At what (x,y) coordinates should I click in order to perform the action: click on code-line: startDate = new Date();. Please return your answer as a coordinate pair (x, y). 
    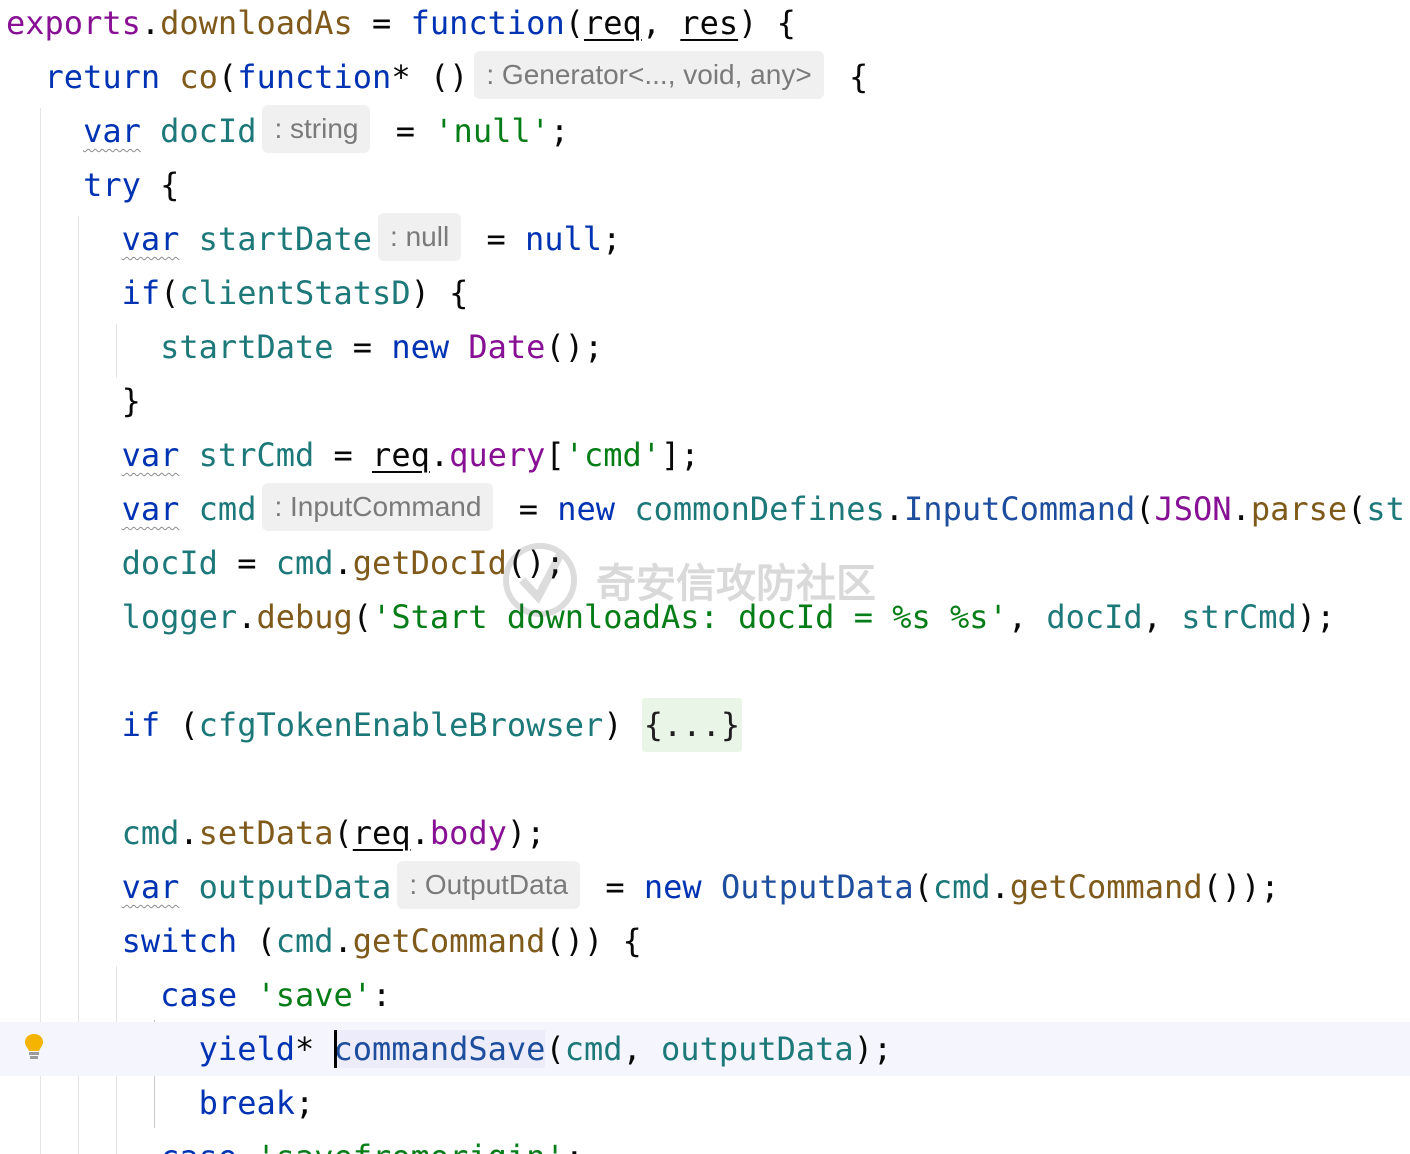
    Looking at the image, I should click on (705, 347).